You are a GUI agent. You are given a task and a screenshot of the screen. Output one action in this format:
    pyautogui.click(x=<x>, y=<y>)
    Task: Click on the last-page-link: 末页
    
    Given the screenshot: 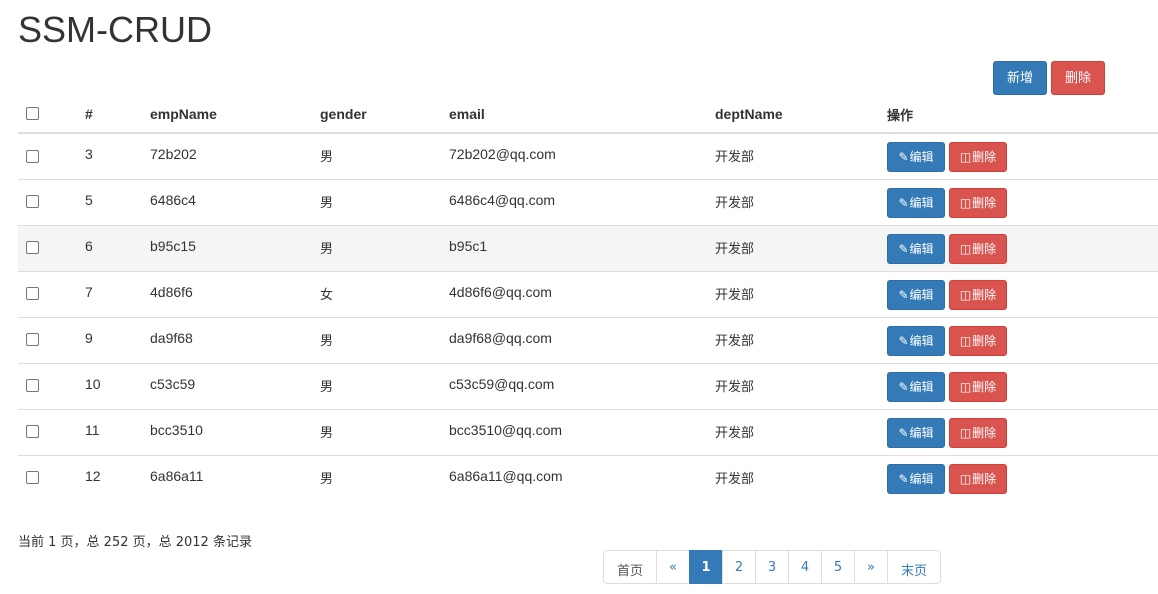 What is the action you would take?
    pyautogui.click(x=914, y=567)
    